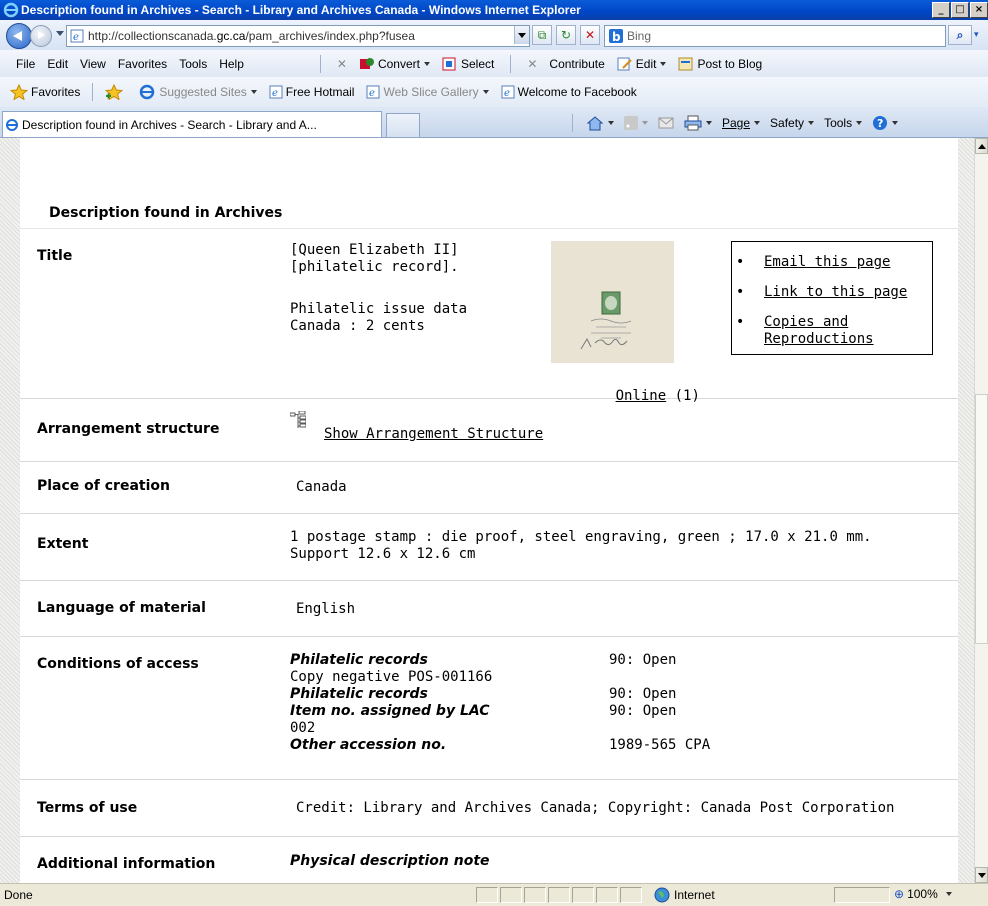 The width and height of the screenshot is (988, 906). I want to click on zoom-control: ⊕ 100%, so click(923, 894).